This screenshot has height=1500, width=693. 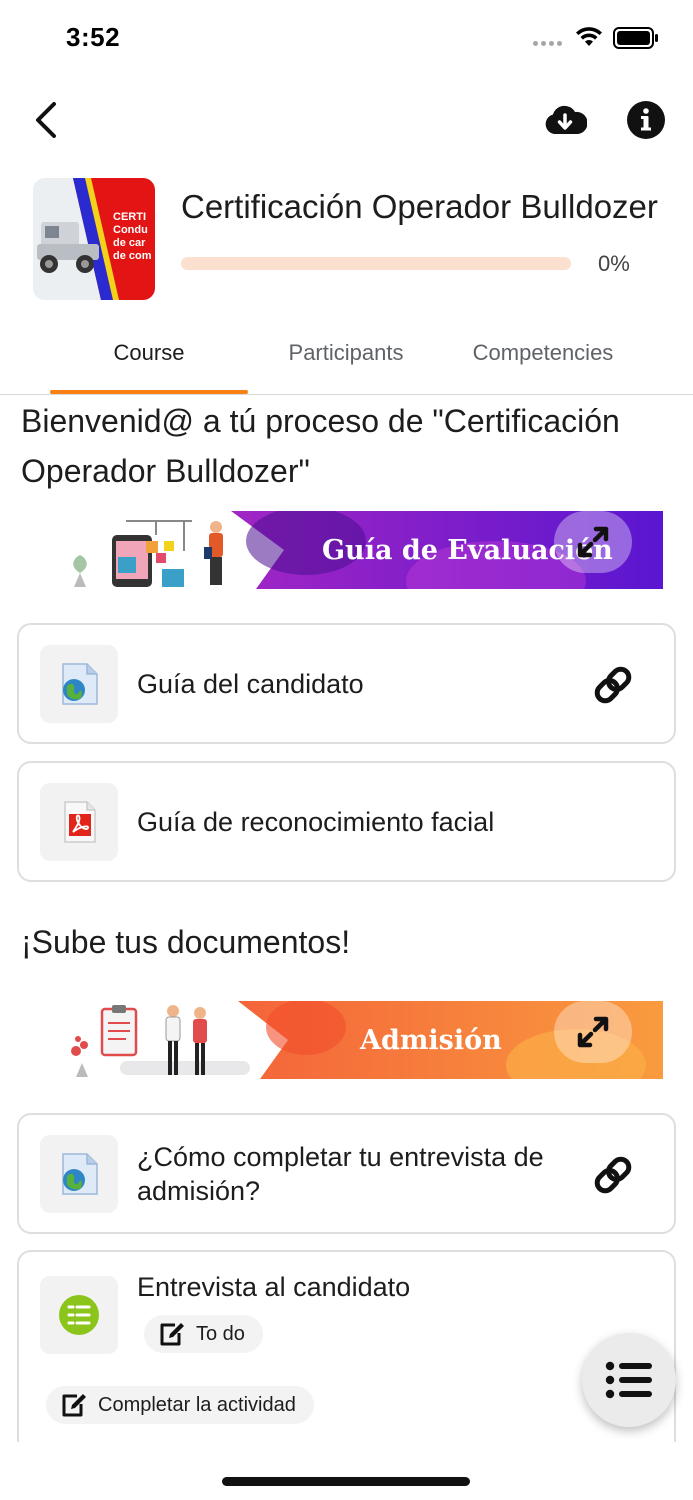 What do you see at coordinates (543, 357) in the screenshot?
I see `tab-competencies: Competencies` at bounding box center [543, 357].